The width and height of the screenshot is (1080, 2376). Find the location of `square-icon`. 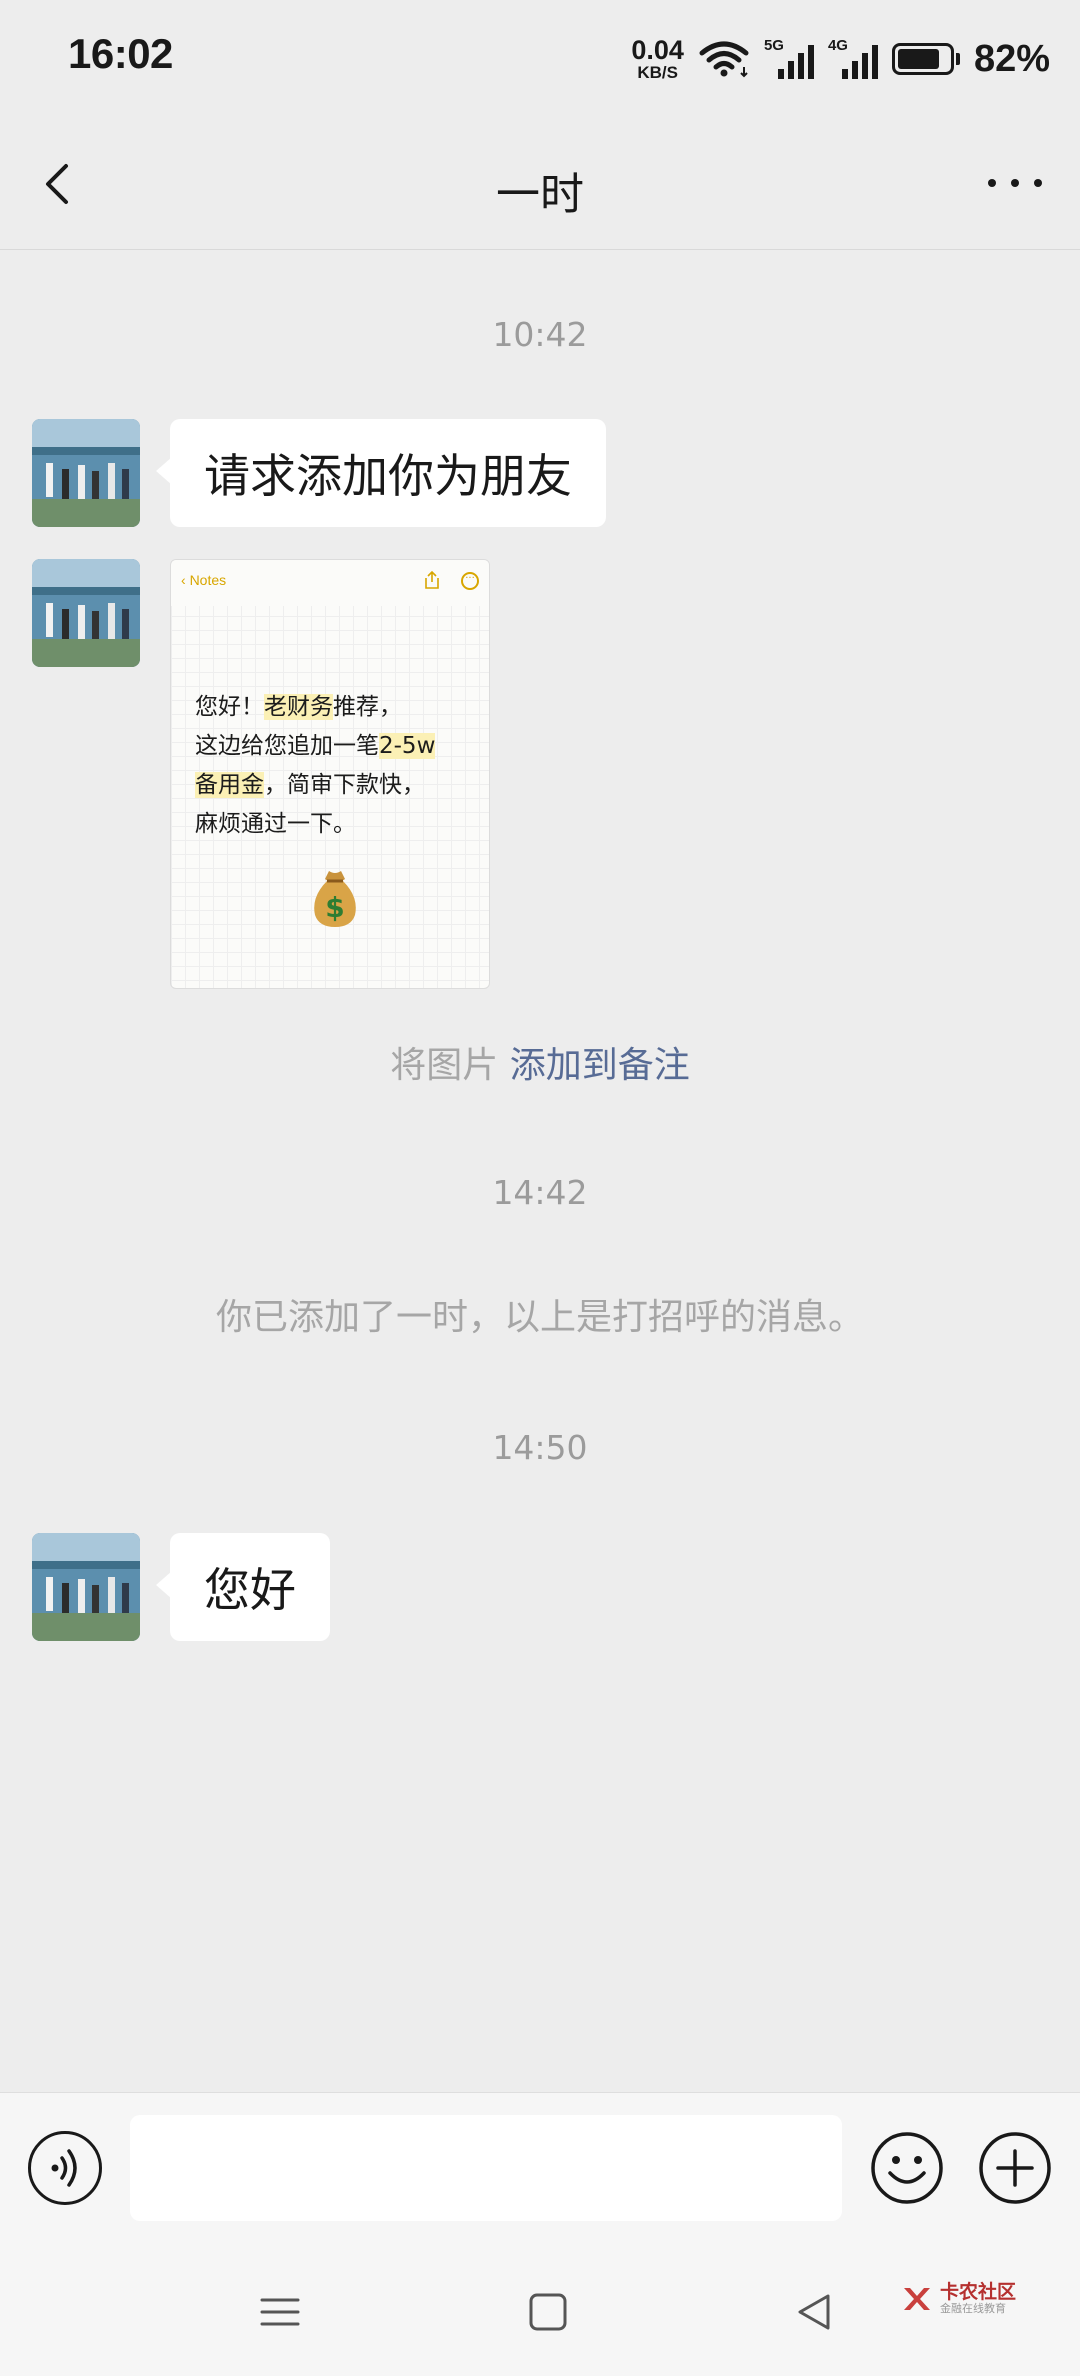

square-icon is located at coordinates (548, 2312).